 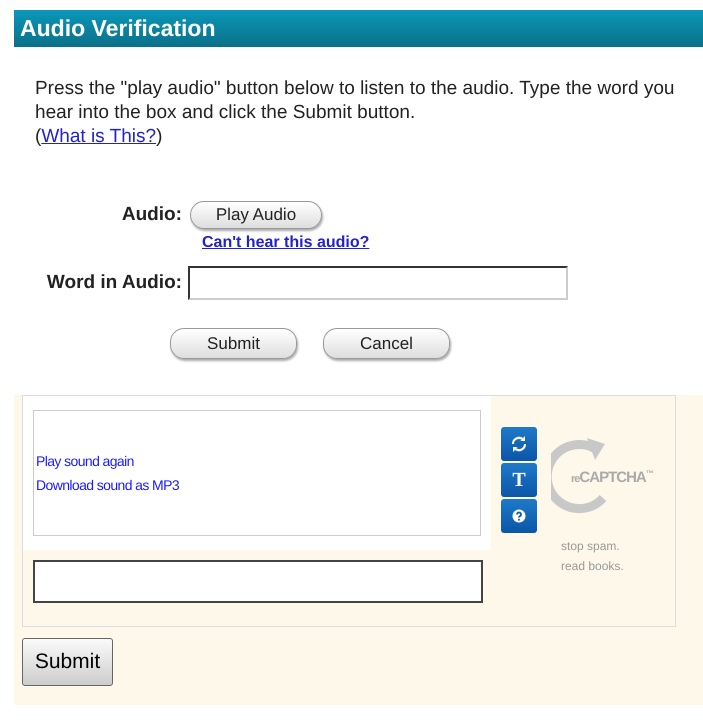 I want to click on page-title: Audio Verification, so click(x=118, y=28).